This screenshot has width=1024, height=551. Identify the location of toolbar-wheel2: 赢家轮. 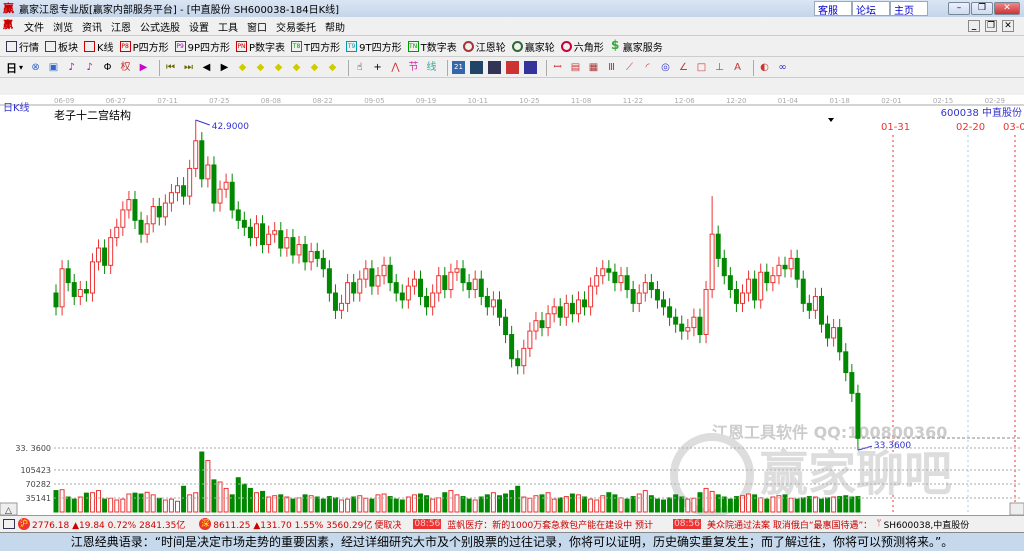
(533, 46).